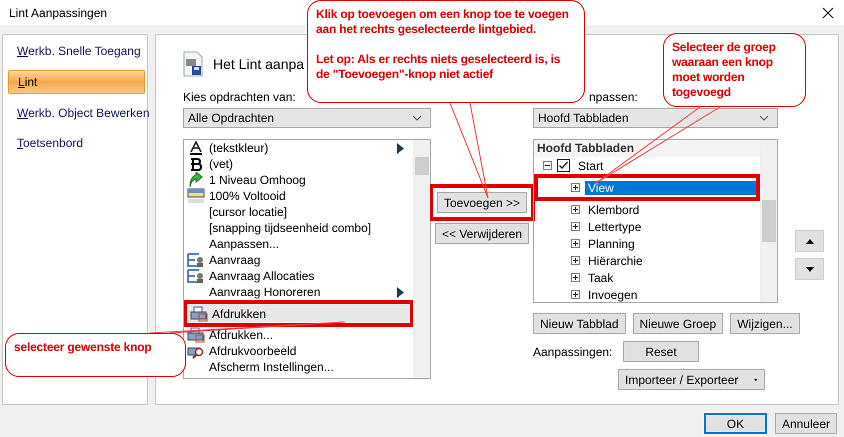 The height and width of the screenshot is (437, 844). What do you see at coordinates (298, 196) in the screenshot?
I see `command-item: 100% Voltooid` at bounding box center [298, 196].